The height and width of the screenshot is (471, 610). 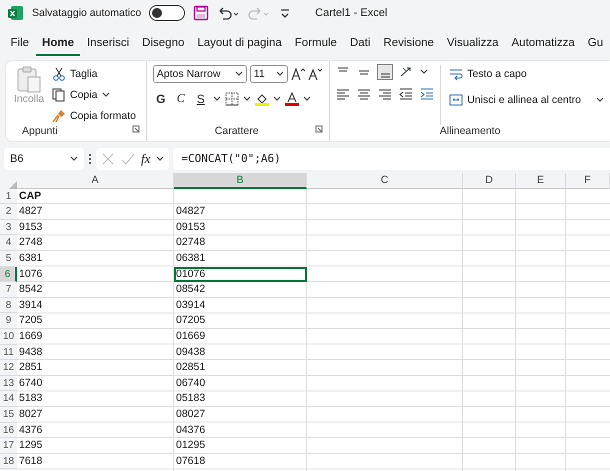 What do you see at coordinates (406, 72) in the screenshot?
I see `orientation-icon` at bounding box center [406, 72].